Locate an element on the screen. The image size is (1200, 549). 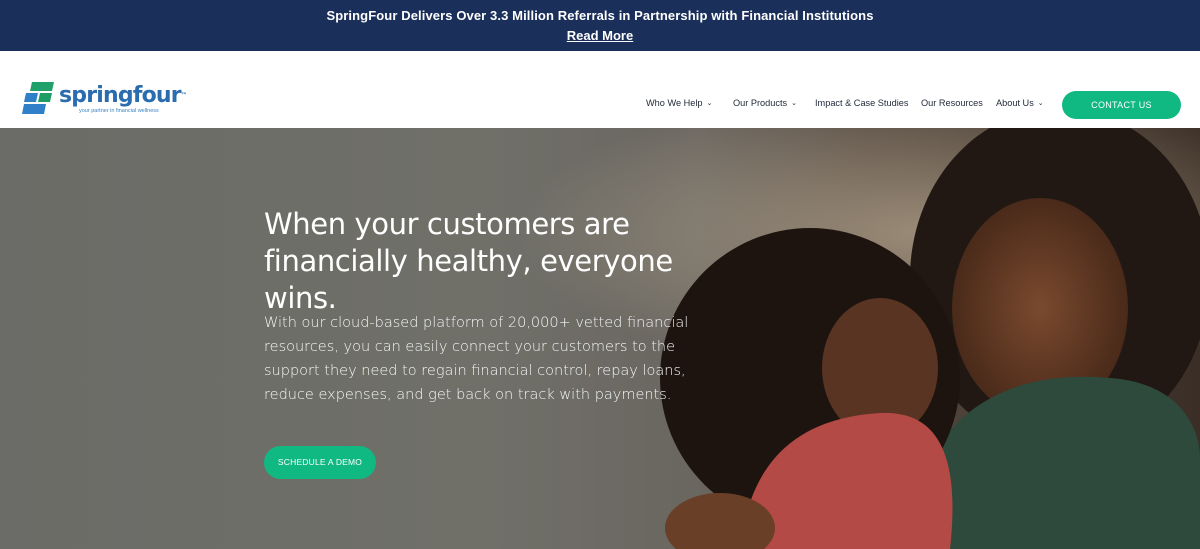
nav-impact-case-studies: Impact & Case Studies is located at coordinates (861, 103).